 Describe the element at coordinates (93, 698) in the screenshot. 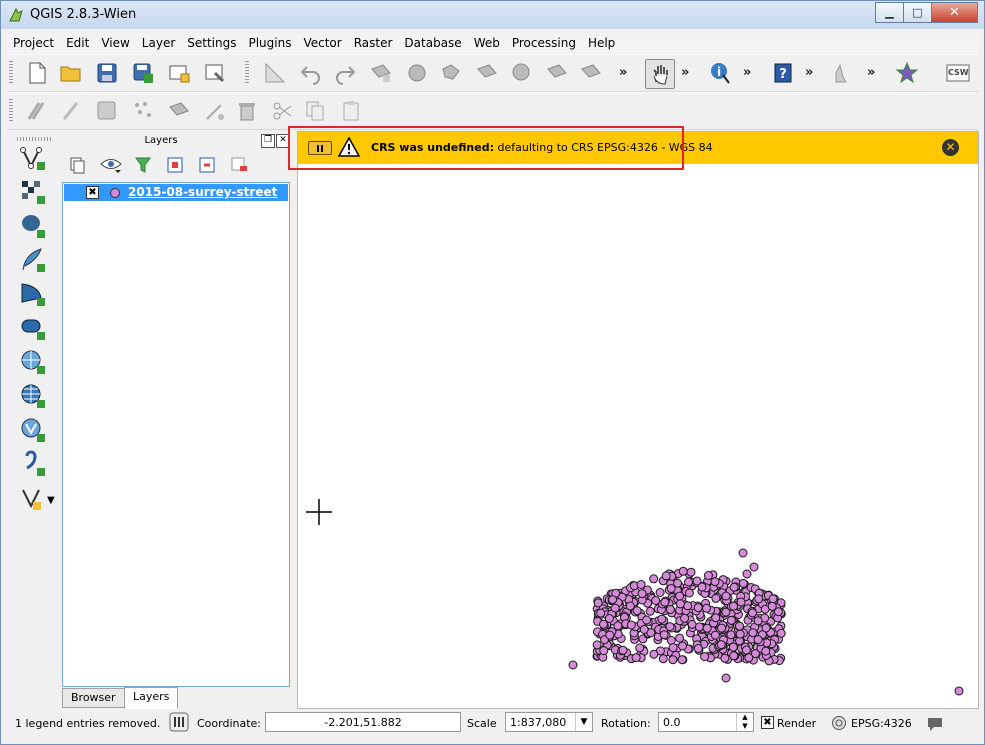

I see `tab-browser: Browser` at that location.